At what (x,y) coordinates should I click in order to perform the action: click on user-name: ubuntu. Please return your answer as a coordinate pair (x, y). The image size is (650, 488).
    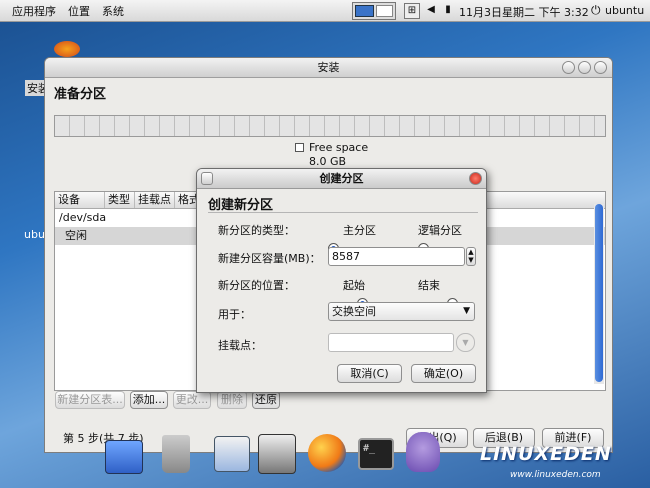
    Looking at the image, I should click on (624, 10).